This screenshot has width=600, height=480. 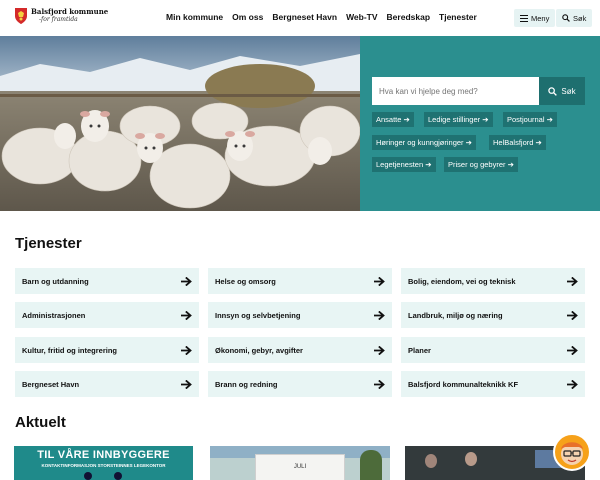 I want to click on service-link: Helse og omsorg, so click(x=300, y=281).